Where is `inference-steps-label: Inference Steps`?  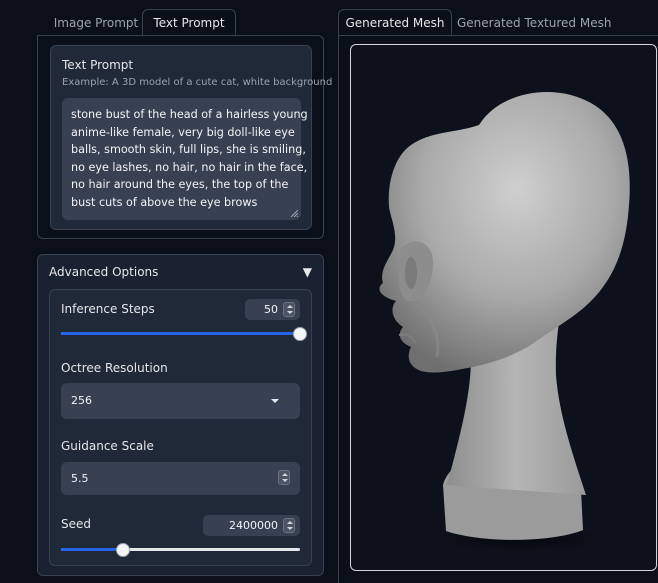
inference-steps-label: Inference Steps is located at coordinates (108, 309).